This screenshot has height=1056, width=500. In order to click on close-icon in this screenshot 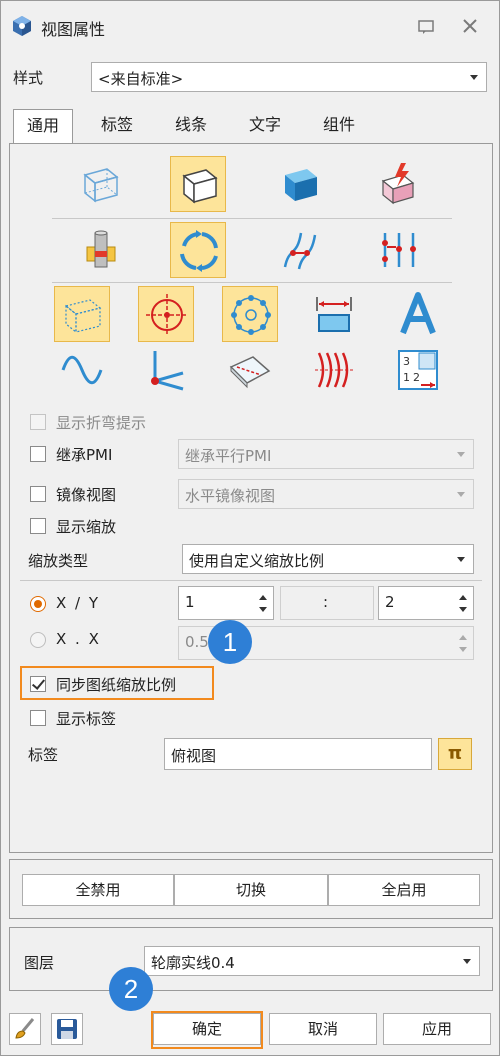, I will do `click(470, 26)`.